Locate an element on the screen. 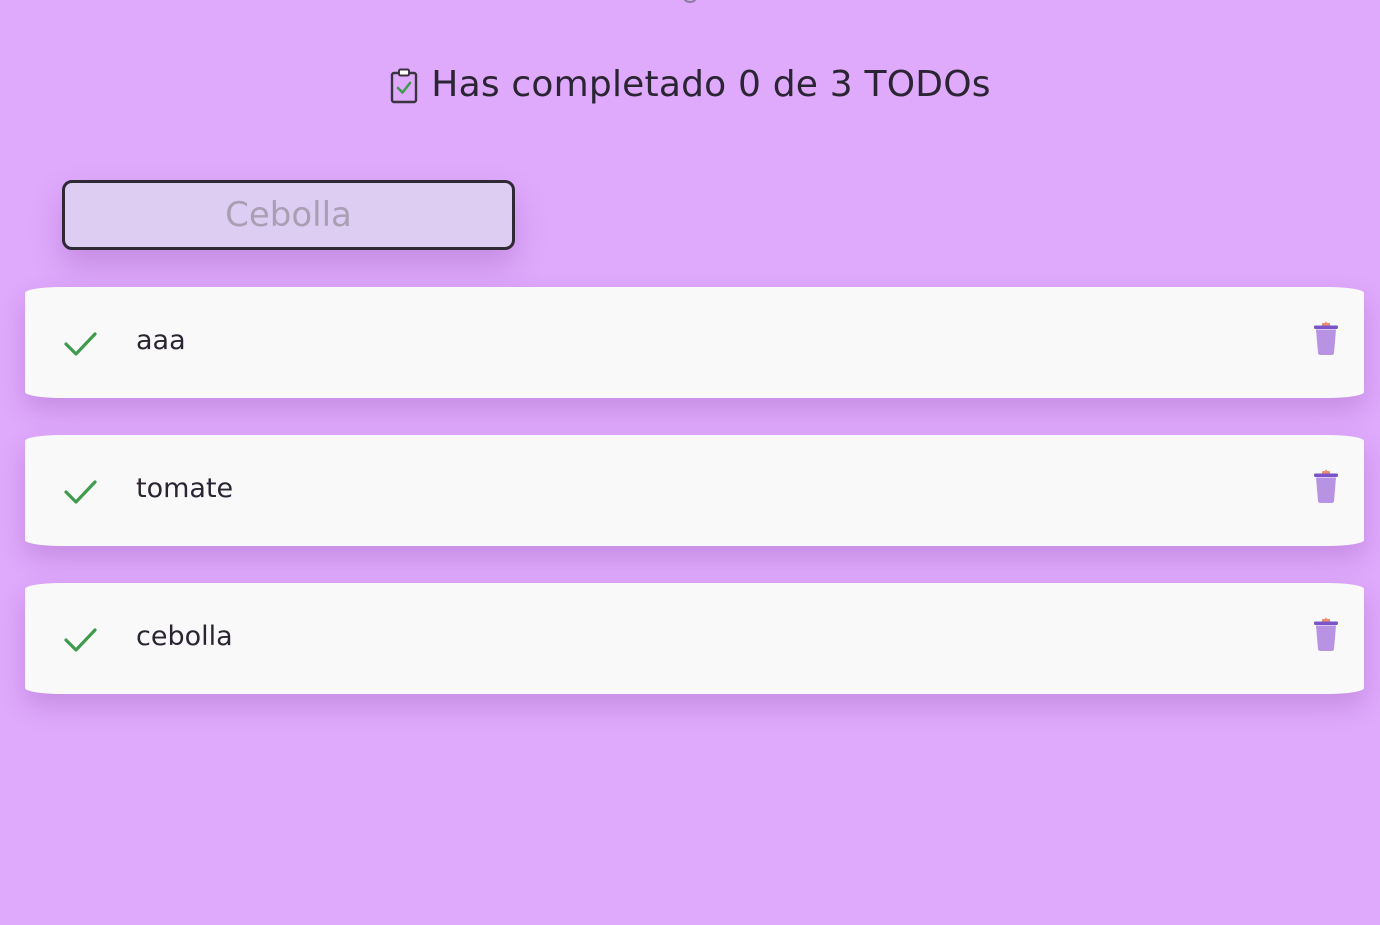 The image size is (1380, 925). counter-title: Has completado 0 de 3 TODOs is located at coordinates (711, 84).